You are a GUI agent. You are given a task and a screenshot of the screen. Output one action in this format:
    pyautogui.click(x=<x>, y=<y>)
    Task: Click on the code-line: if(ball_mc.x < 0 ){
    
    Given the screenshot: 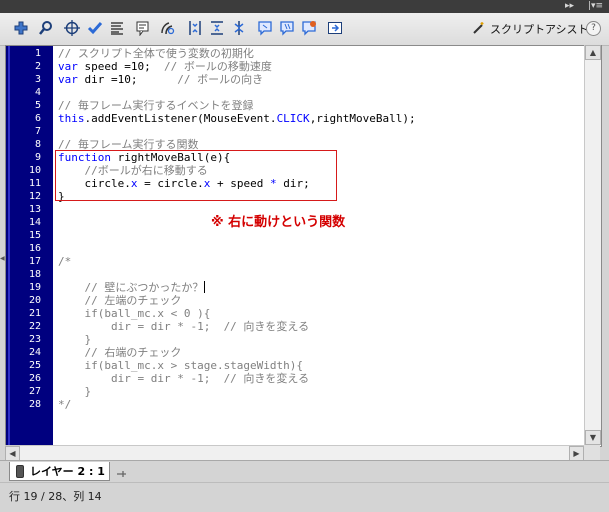 What is the action you would take?
    pyautogui.click(x=134, y=313)
    